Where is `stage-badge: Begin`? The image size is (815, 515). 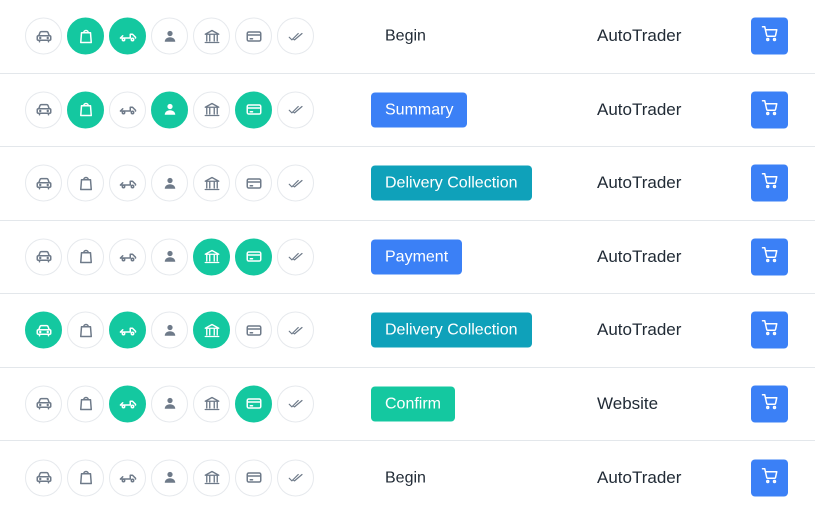
stage-badge: Begin is located at coordinates (405, 36).